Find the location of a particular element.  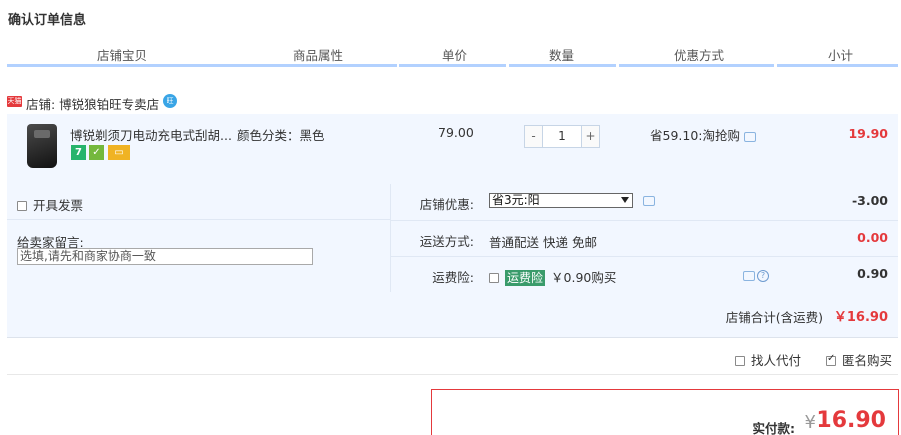

insurance-checkbox is located at coordinates (494, 278).